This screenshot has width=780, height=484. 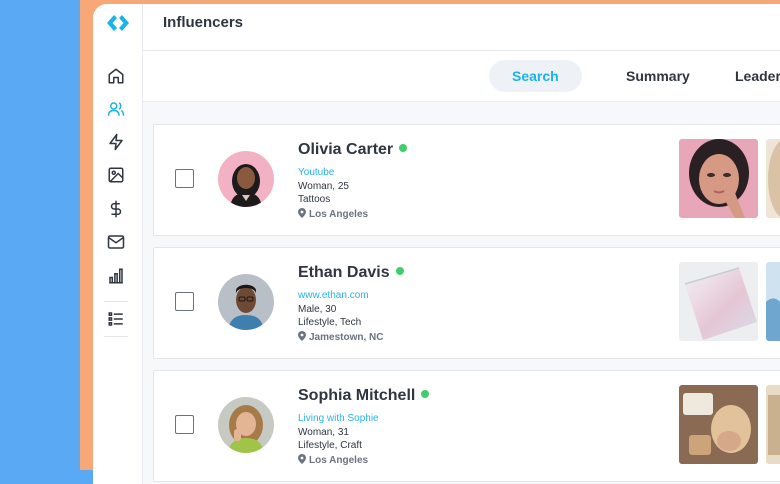 What do you see at coordinates (203, 22) in the screenshot?
I see `page-title: Influencers` at bounding box center [203, 22].